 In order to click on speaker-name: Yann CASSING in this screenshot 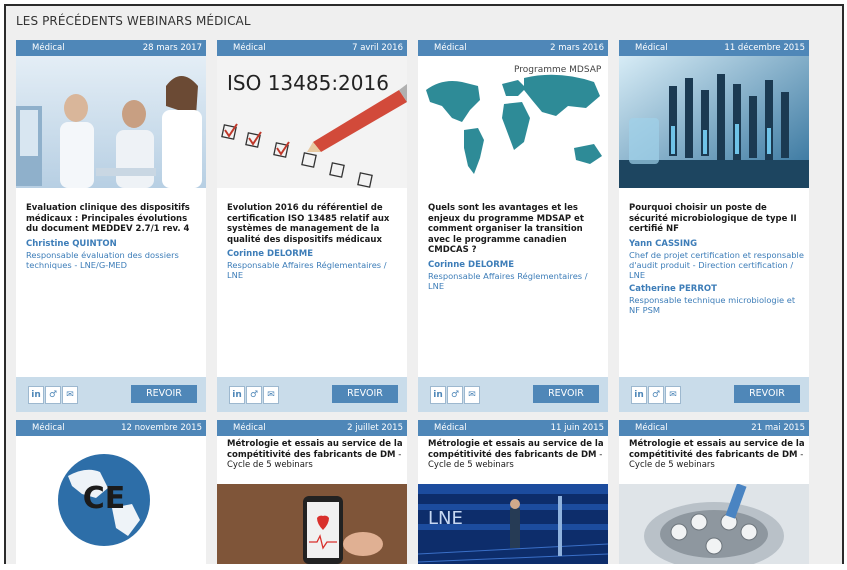, I will do `click(663, 243)`.